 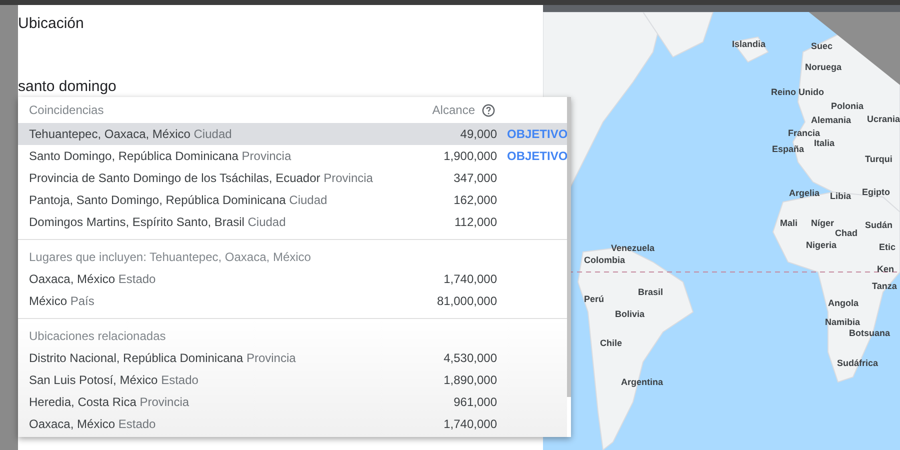 What do you see at coordinates (292, 301) in the screenshot?
I see `location-option: México País 81,000,000` at bounding box center [292, 301].